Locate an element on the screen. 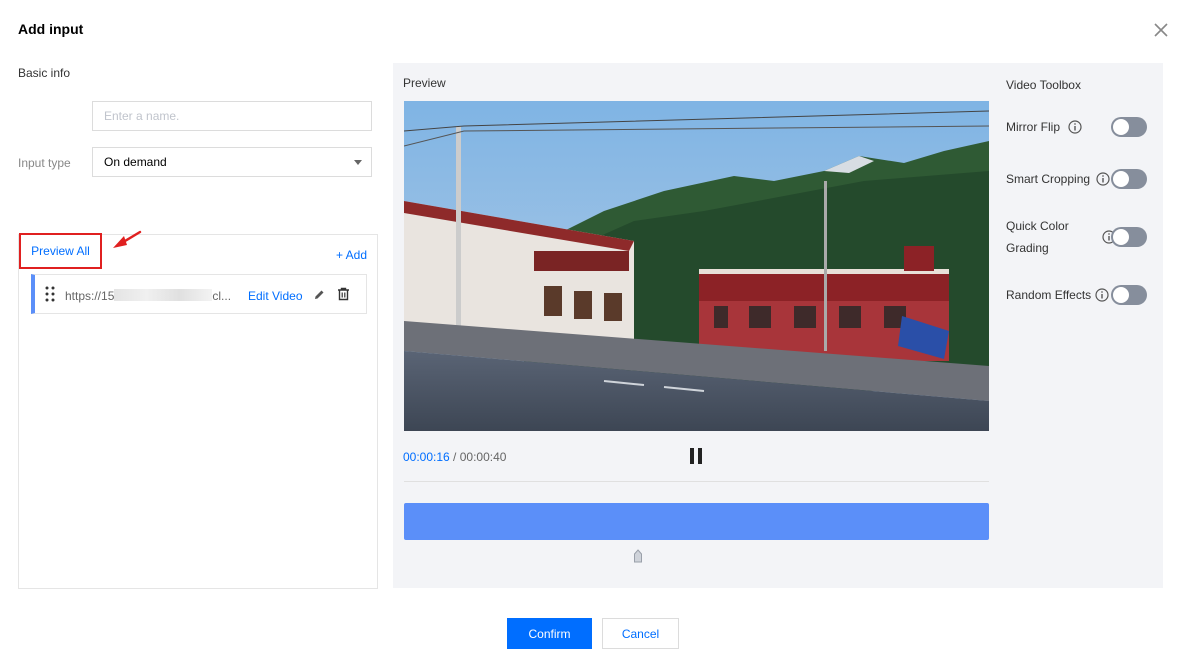 The height and width of the screenshot is (669, 1185). trash-icon is located at coordinates (343, 294).